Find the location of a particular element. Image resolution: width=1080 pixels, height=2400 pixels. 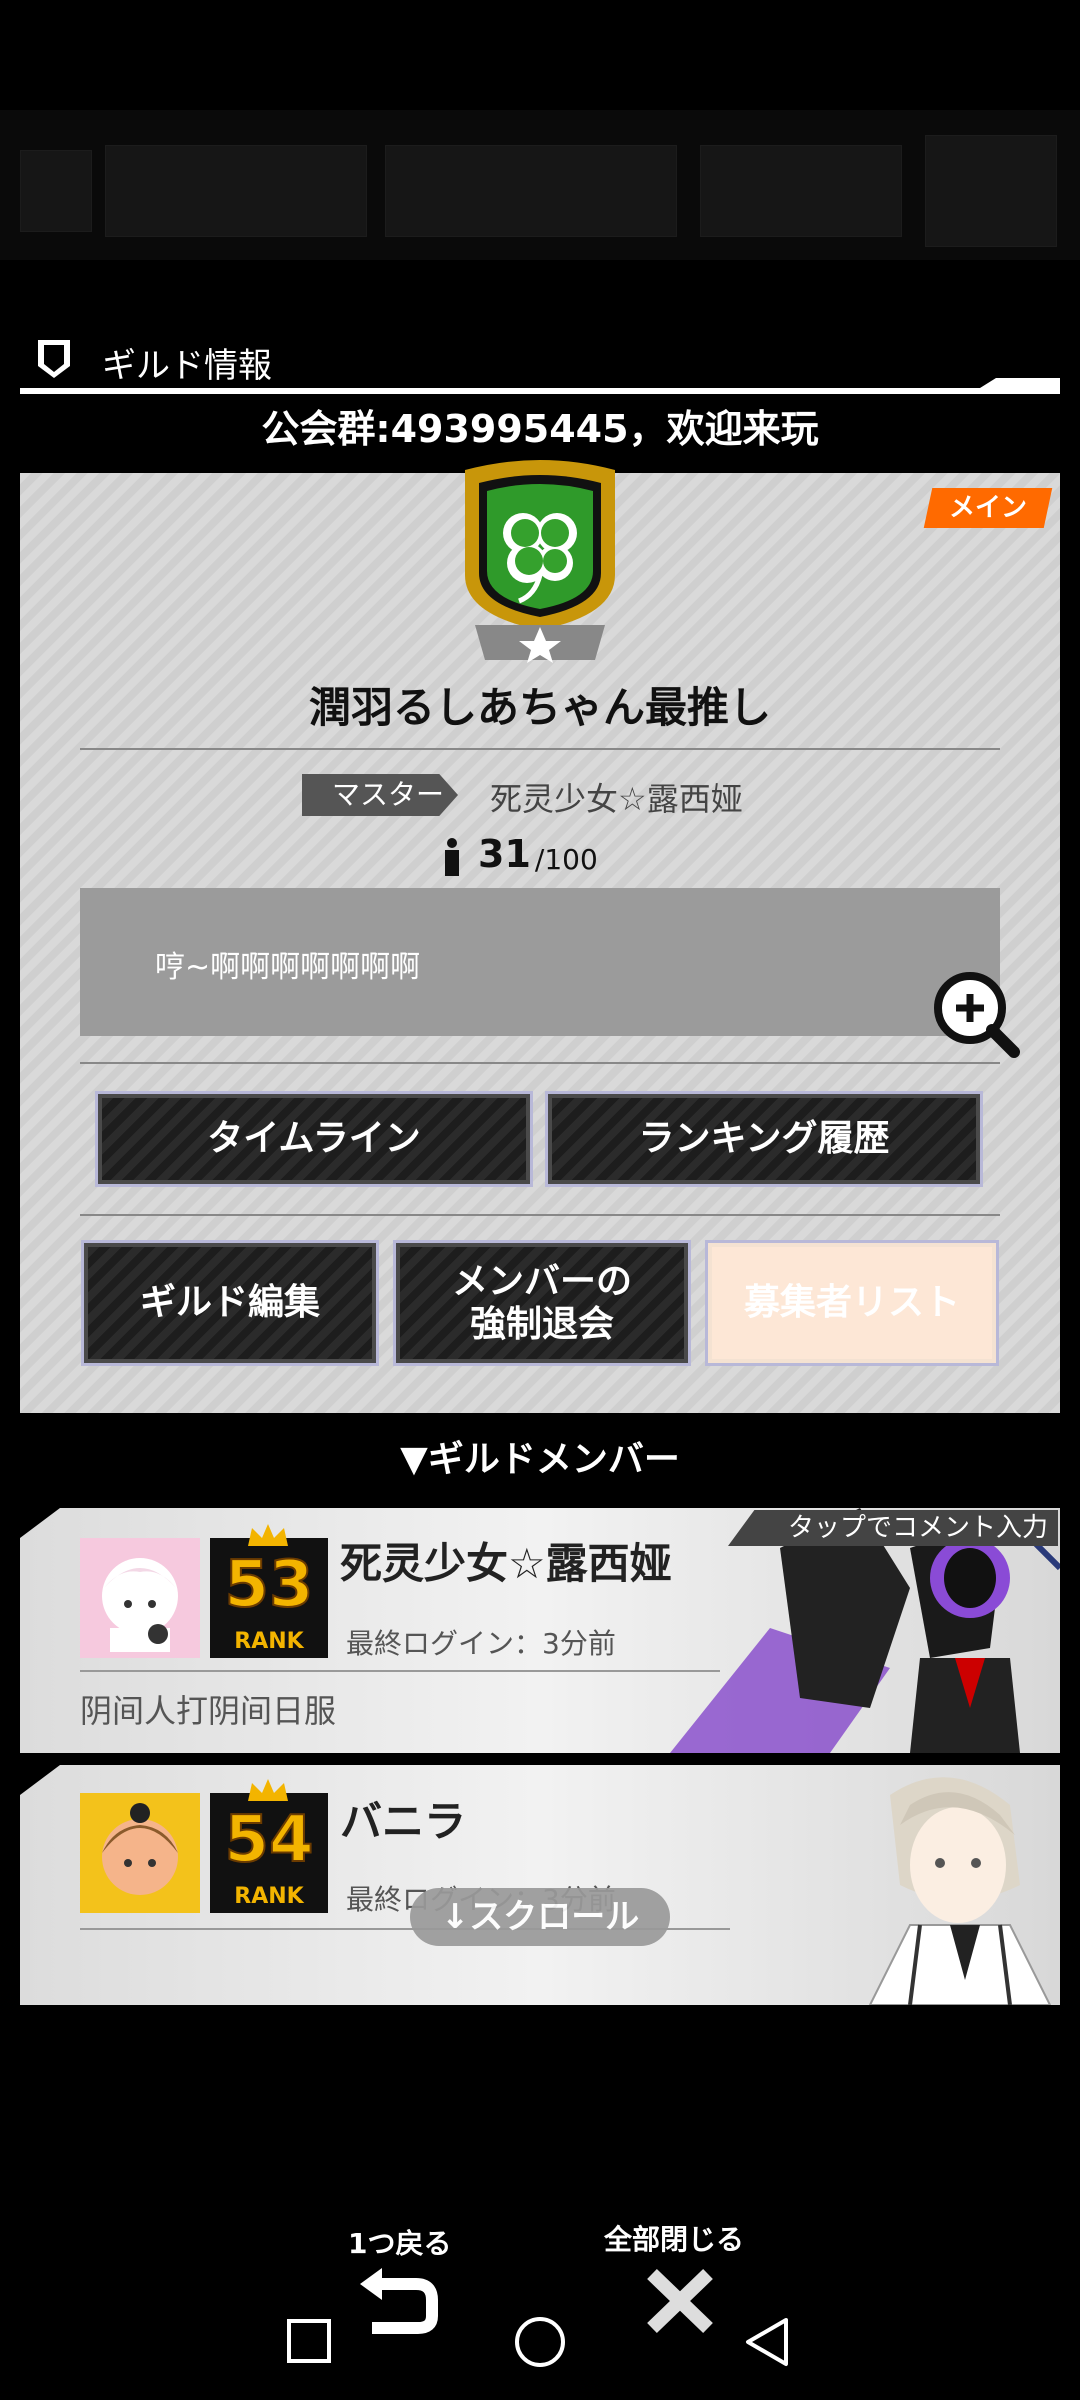

master-name: 死灵少女☆露西娅 is located at coordinates (616, 799).